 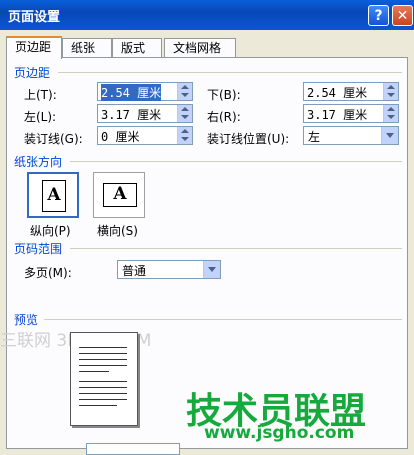 I want to click on left-margin-spinner: 3.17 厘米, so click(x=145, y=113).